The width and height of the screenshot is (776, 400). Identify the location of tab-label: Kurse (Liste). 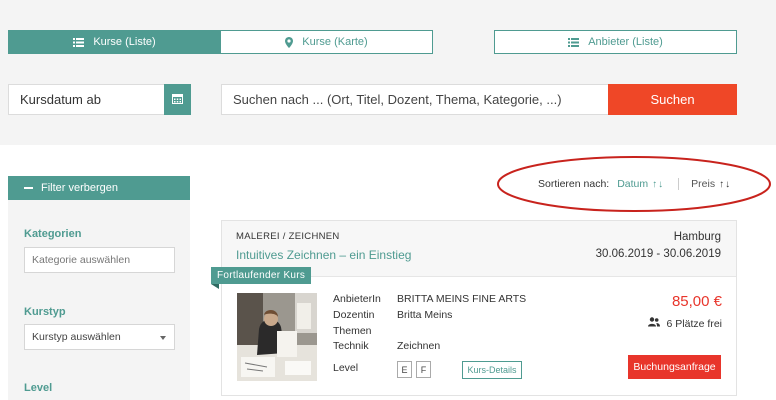
(124, 42).